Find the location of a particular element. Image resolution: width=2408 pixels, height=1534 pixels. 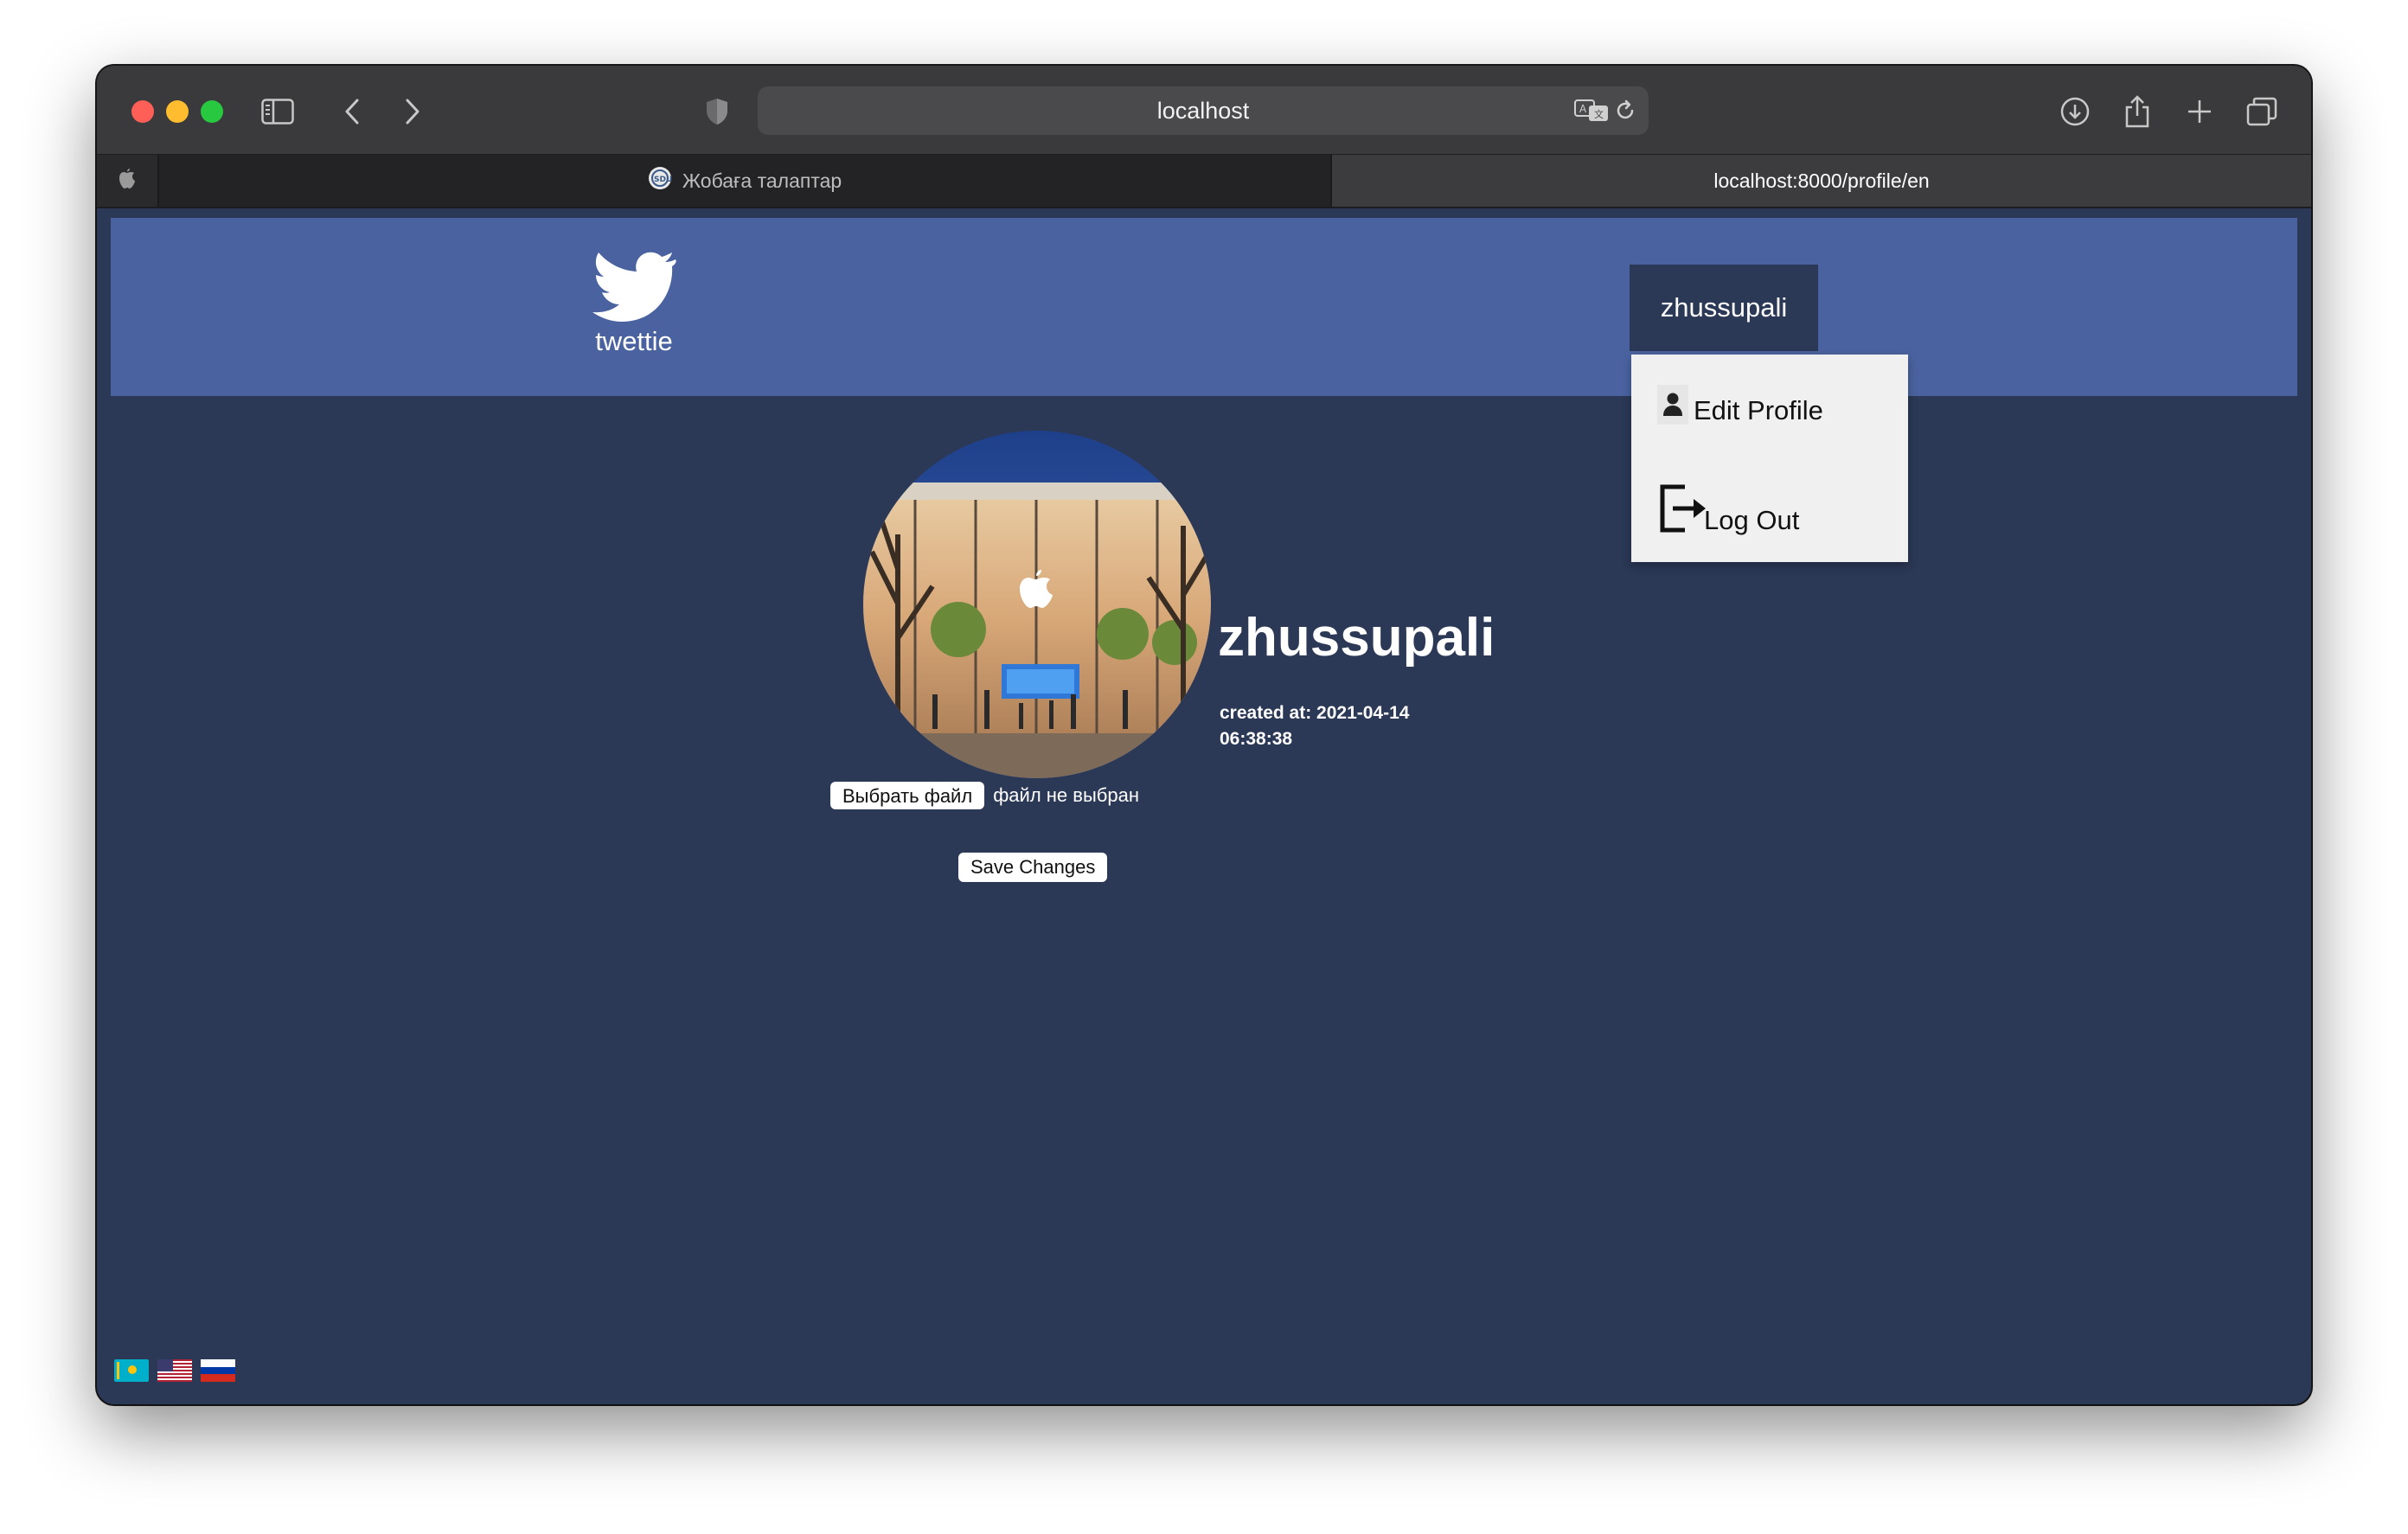

site-navbar: twettie zhussupali is located at coordinates (1204, 307).